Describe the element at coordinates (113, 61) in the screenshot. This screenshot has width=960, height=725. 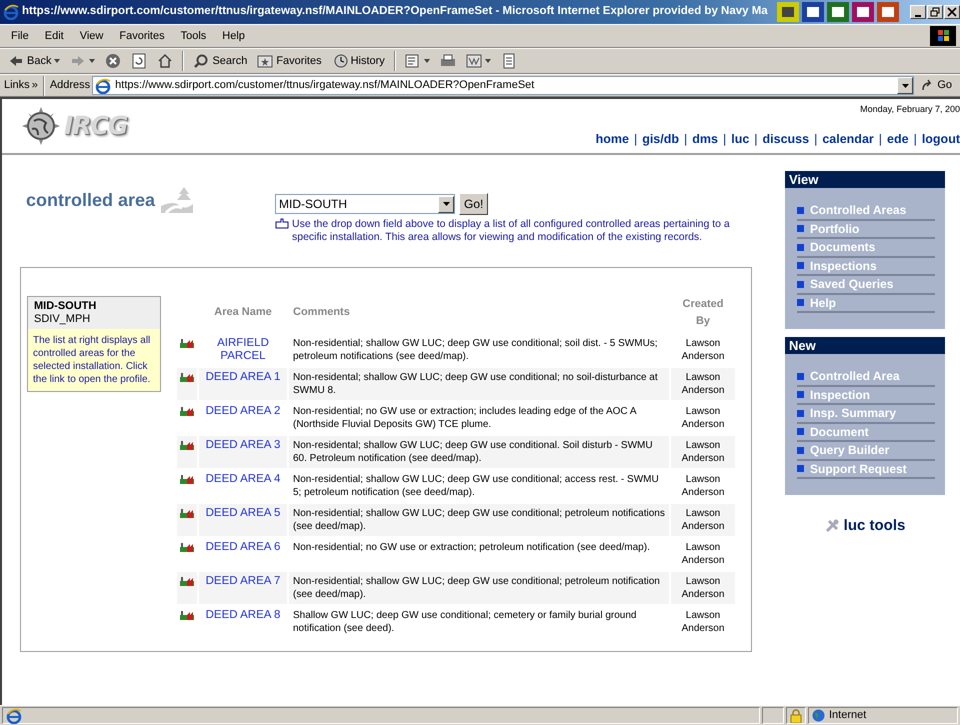
I see `stop-icon` at that location.